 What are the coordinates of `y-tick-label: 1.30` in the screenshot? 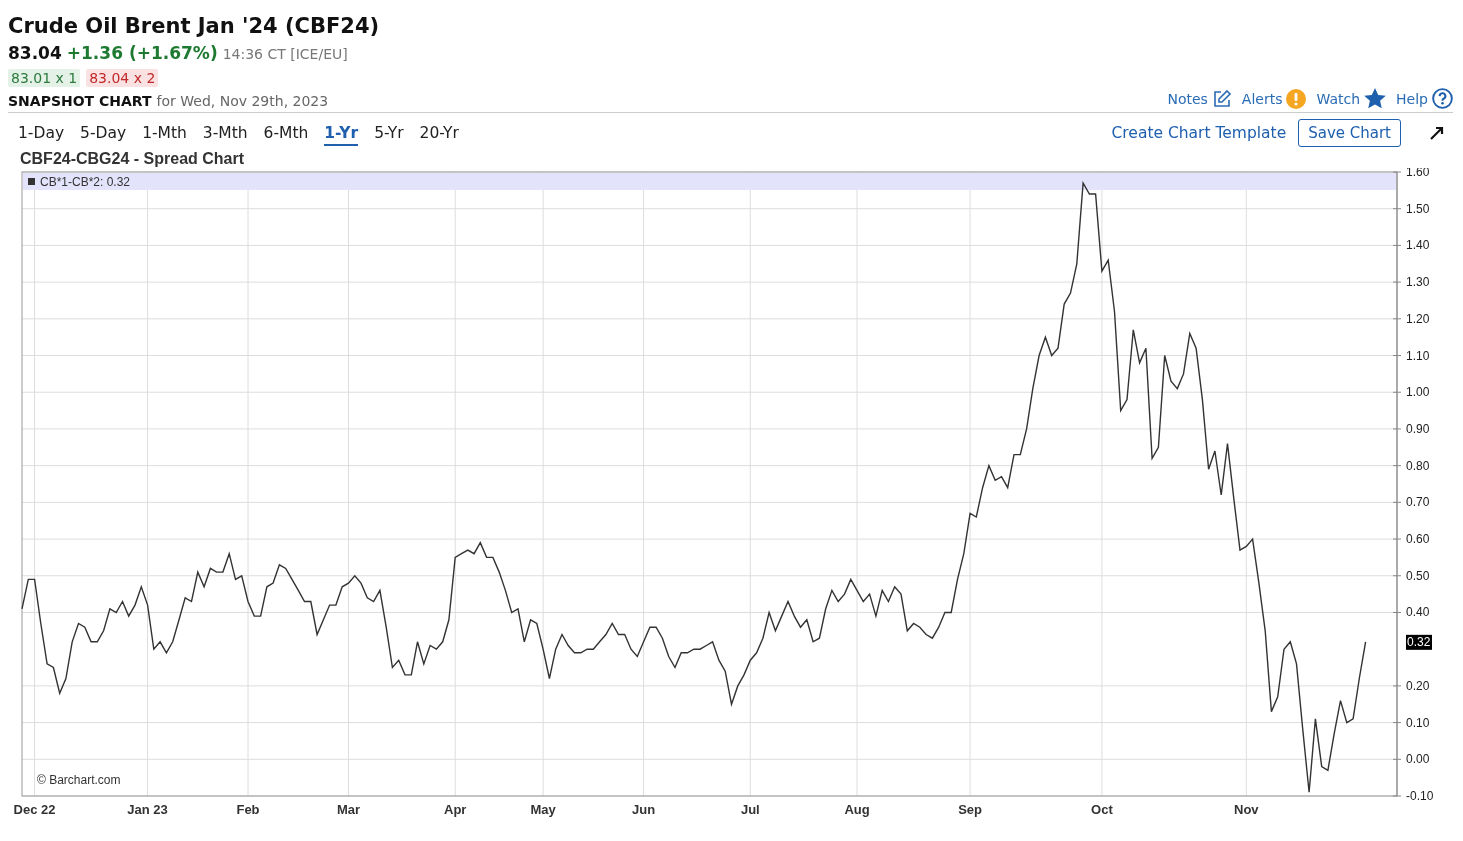 It's located at (1418, 282).